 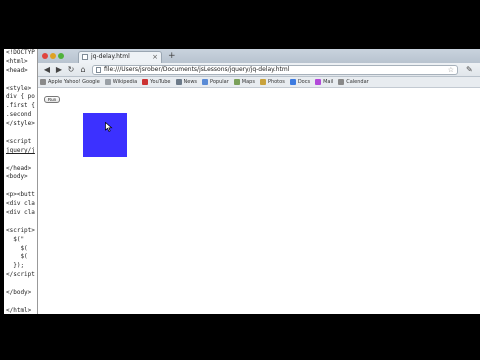 I want to click on bookmark-item: Maps, so click(x=243, y=82).